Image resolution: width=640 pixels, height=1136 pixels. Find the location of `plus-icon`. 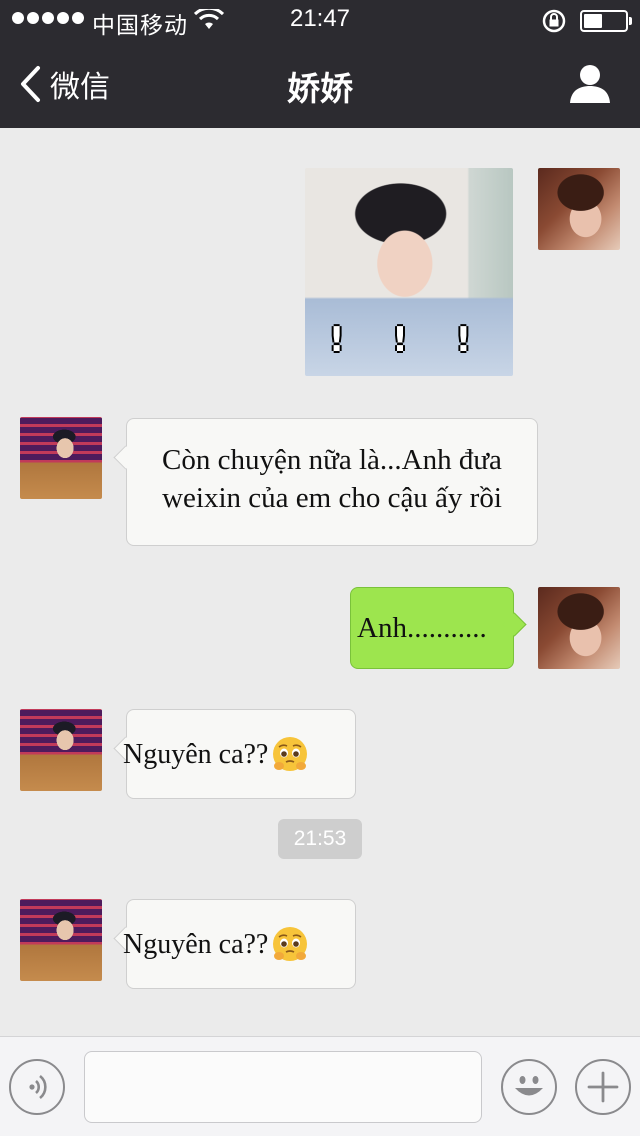

plus-icon is located at coordinates (603, 1087).